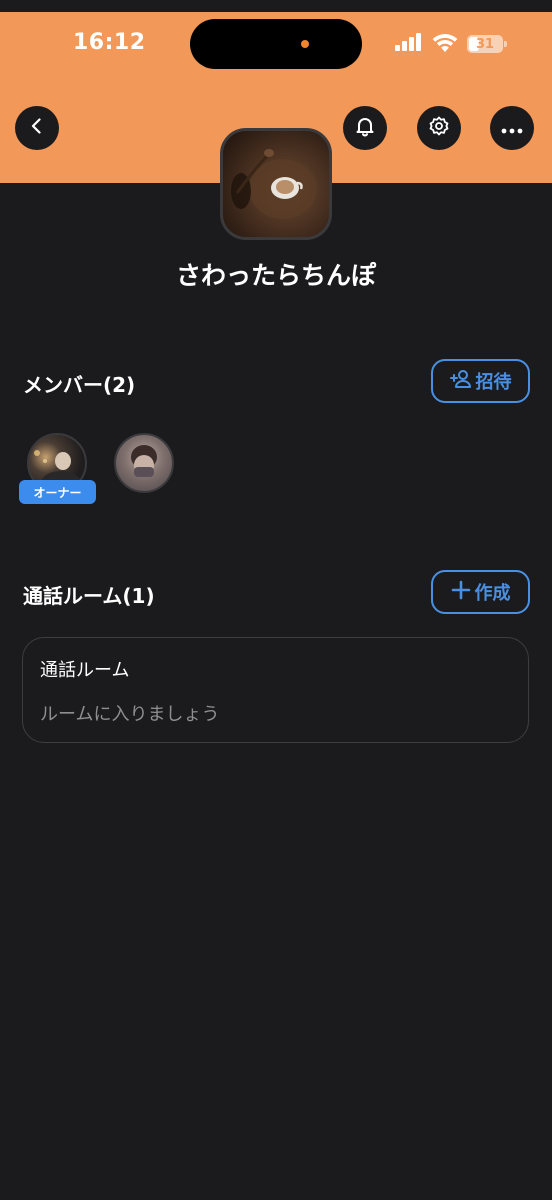  Describe the element at coordinates (505, 44) in the screenshot. I see `battery-nub` at that location.